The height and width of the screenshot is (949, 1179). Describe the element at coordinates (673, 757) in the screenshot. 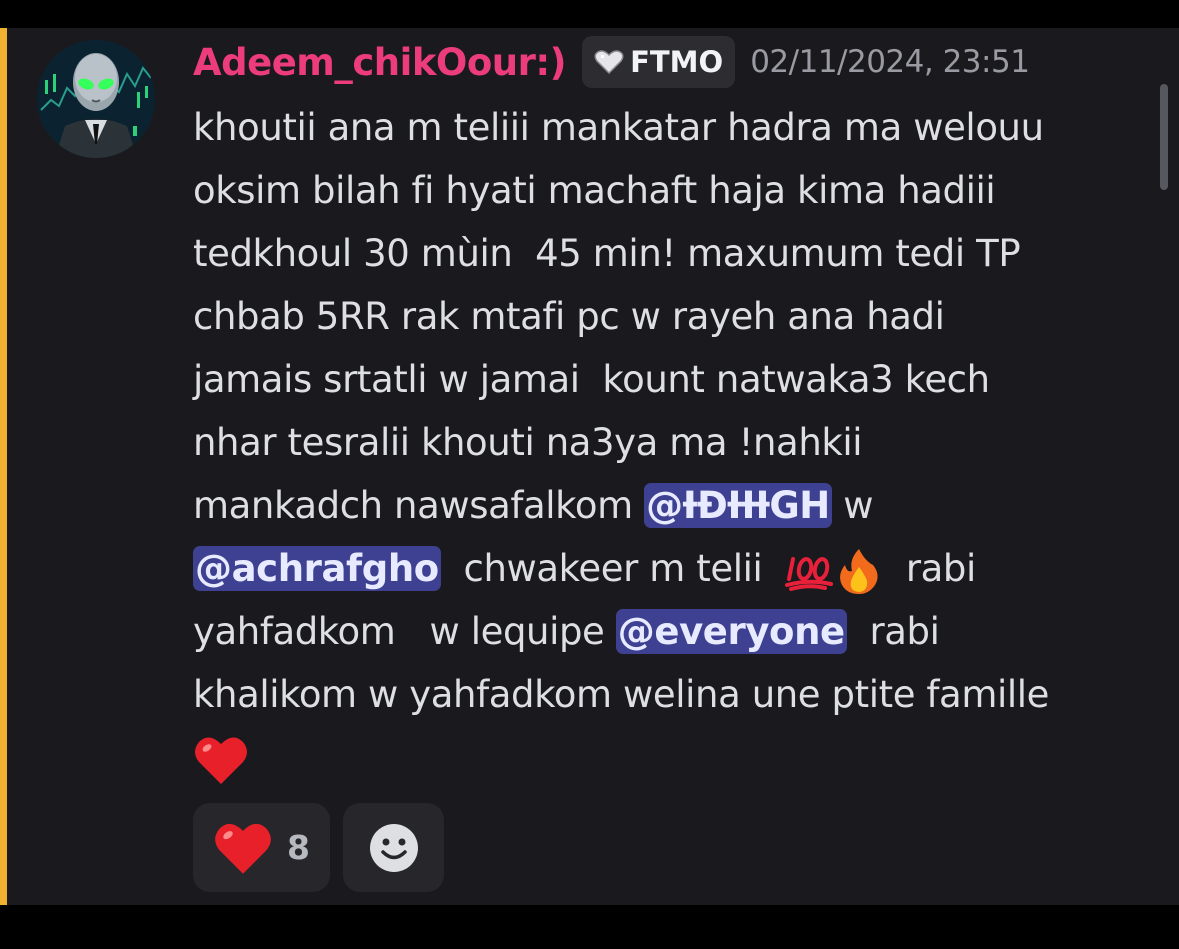

I see `message-line` at that location.